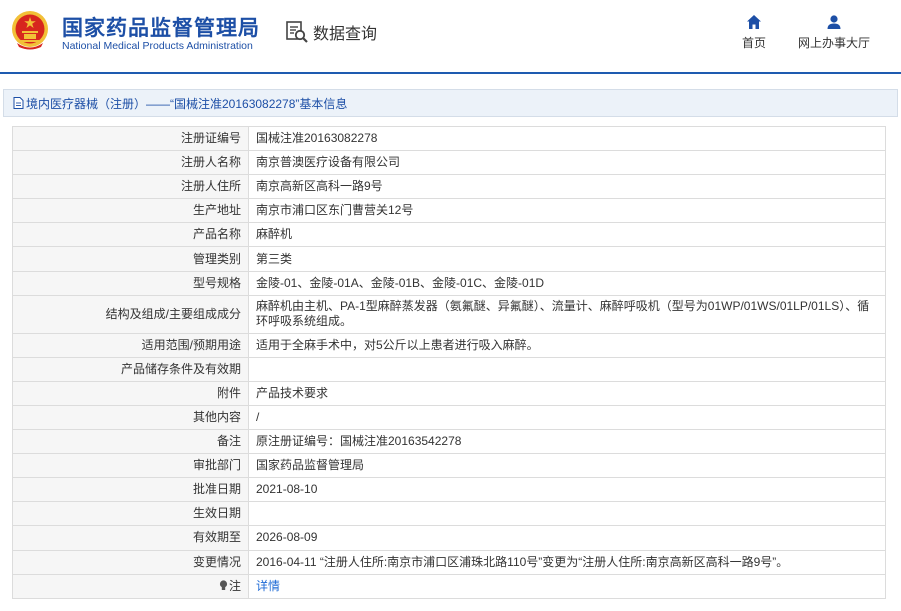  Describe the element at coordinates (130, 514) in the screenshot. I see `row-label: 生效日期` at that location.